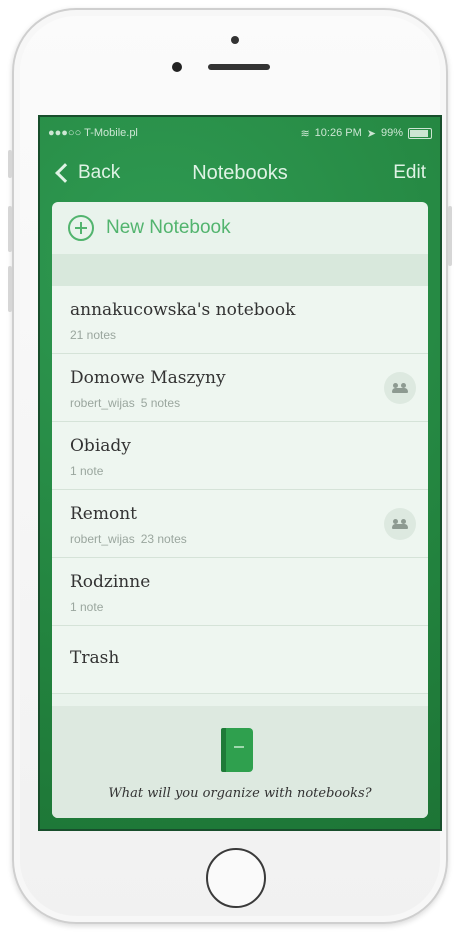 This screenshot has height=932, width=460. I want to click on notebook-name: annakucowska's notebook, so click(183, 310).